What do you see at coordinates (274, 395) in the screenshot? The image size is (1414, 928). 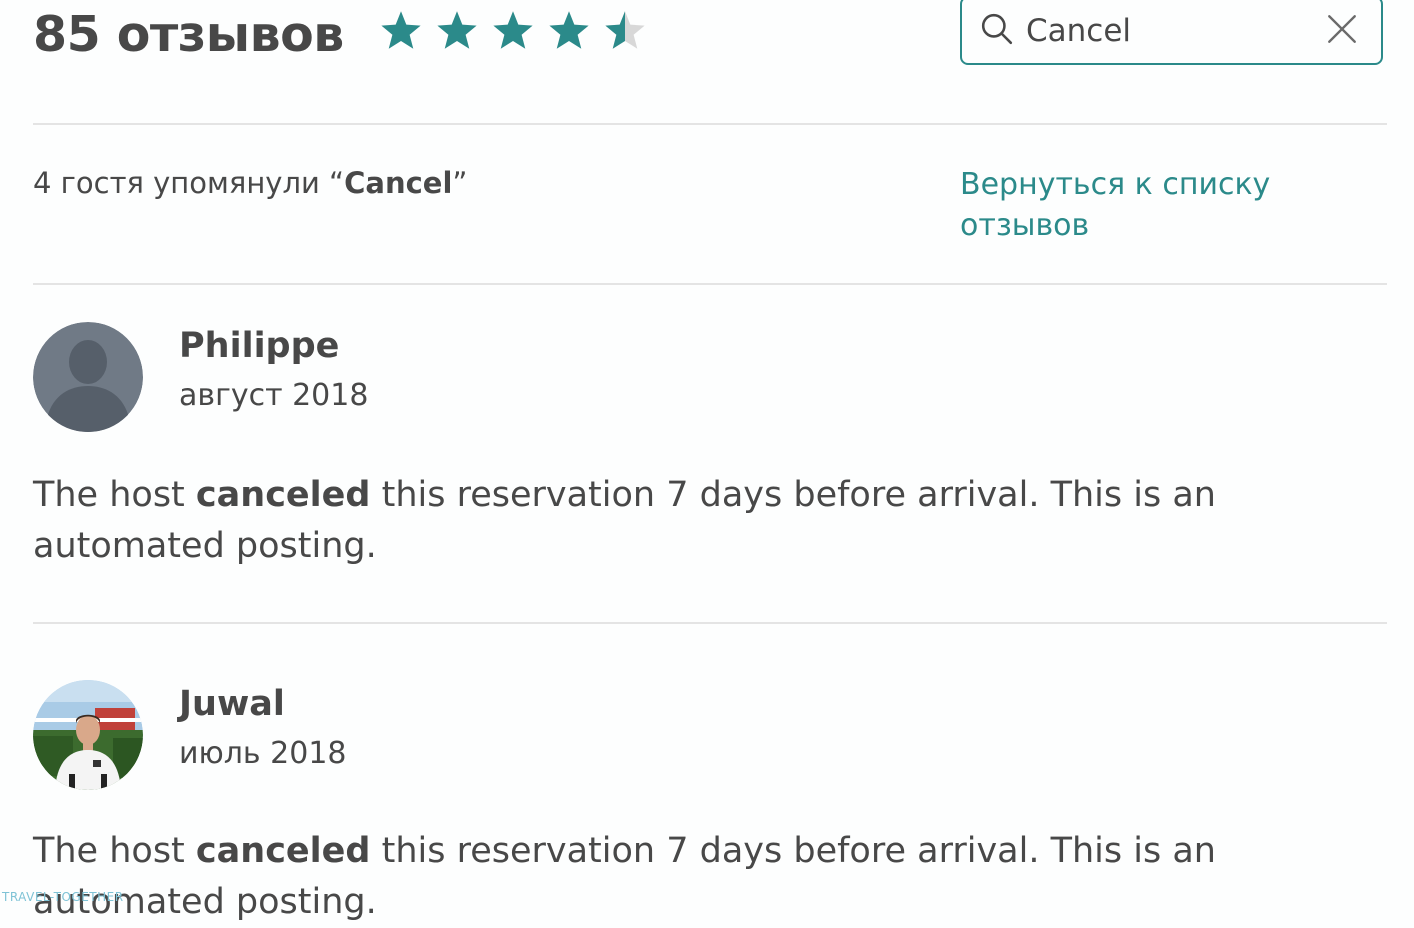 I see `review-date: август 2018` at bounding box center [274, 395].